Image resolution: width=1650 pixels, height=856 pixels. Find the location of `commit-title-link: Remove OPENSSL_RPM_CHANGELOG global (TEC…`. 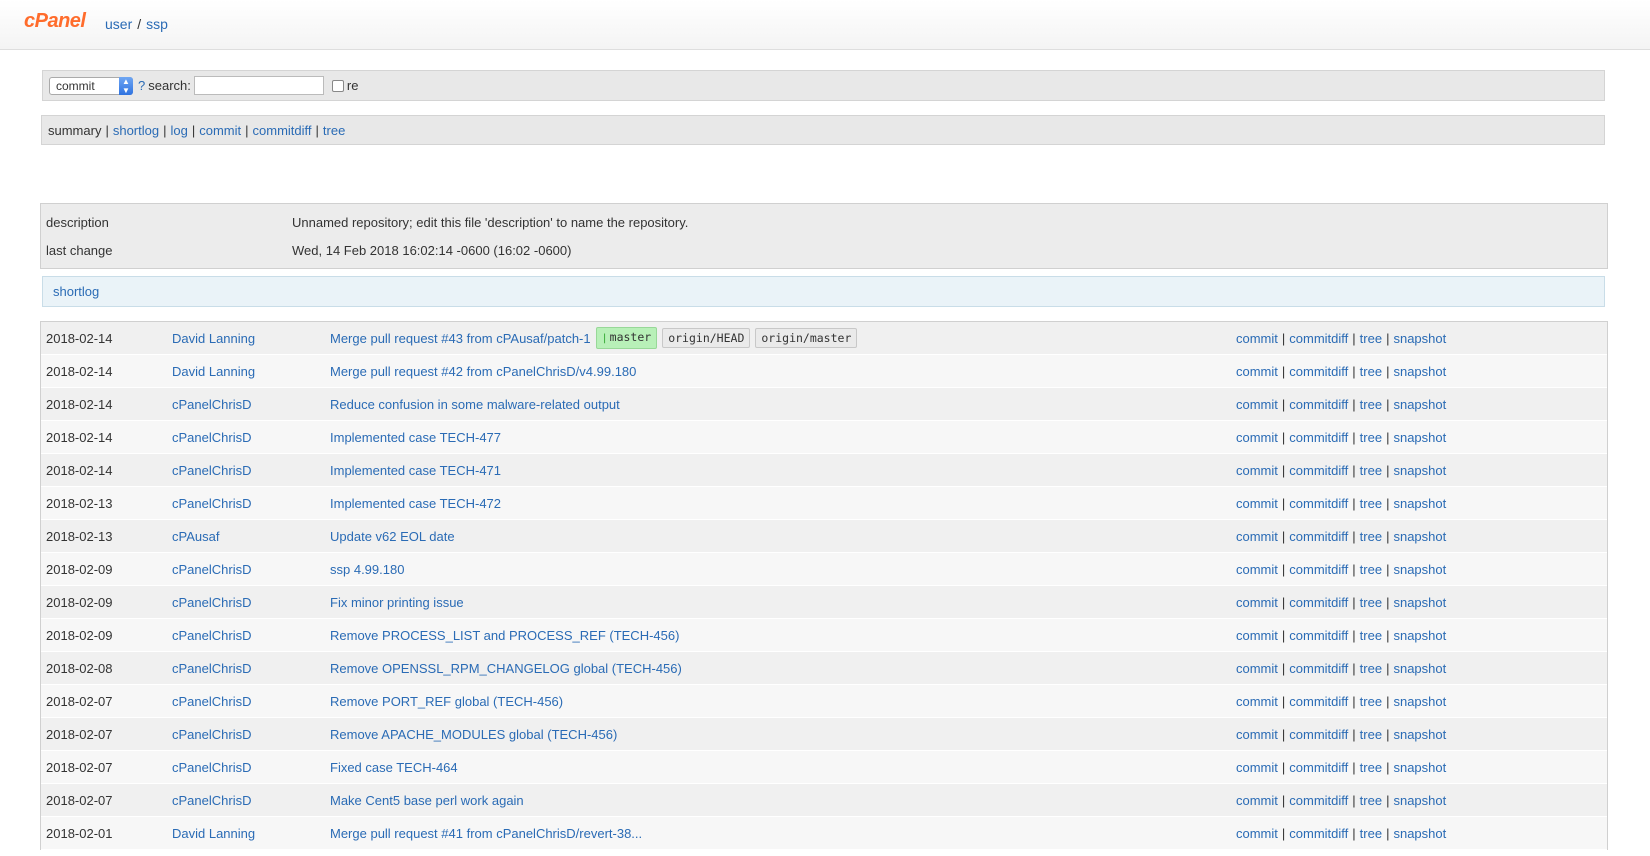

commit-title-link: Remove OPENSSL_RPM_CHANGELOG global (TEC… is located at coordinates (506, 668).